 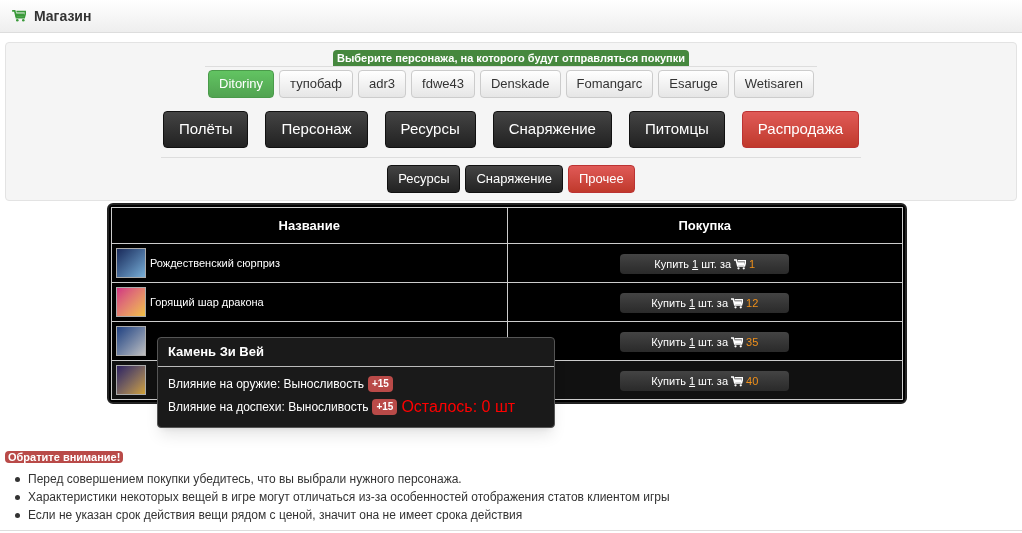 What do you see at coordinates (676, 129) in the screenshot?
I see `category-button: Питомцы` at bounding box center [676, 129].